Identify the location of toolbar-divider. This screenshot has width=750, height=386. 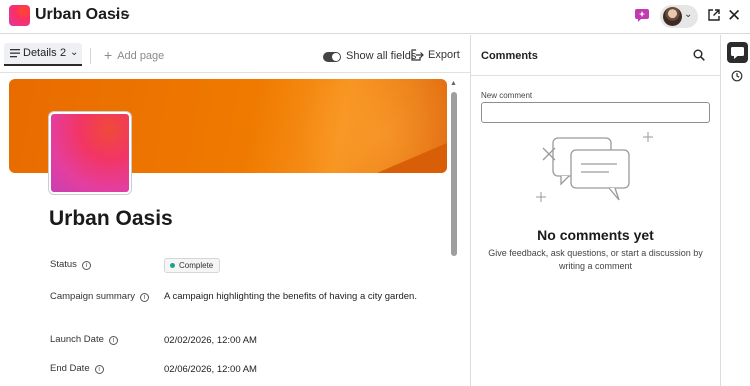
(90, 56).